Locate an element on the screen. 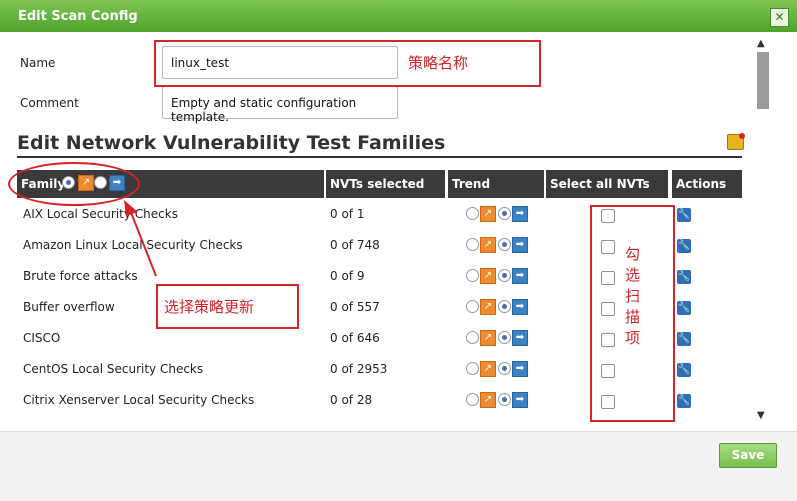 This screenshot has height=501, width=797. comment-field: Empty and static configuration template. is located at coordinates (280, 105).